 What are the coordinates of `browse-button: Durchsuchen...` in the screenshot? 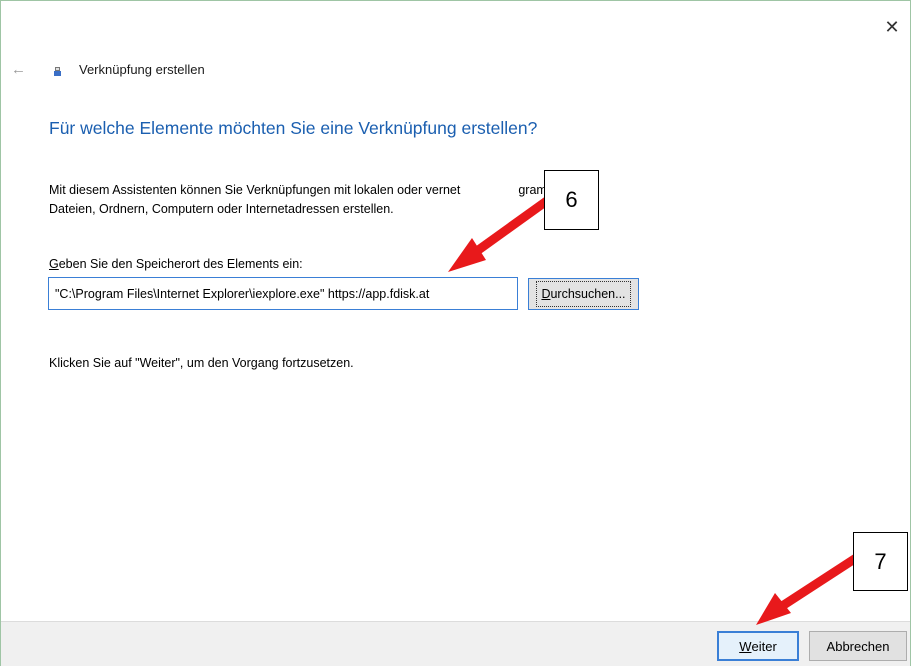 It's located at (583, 294).